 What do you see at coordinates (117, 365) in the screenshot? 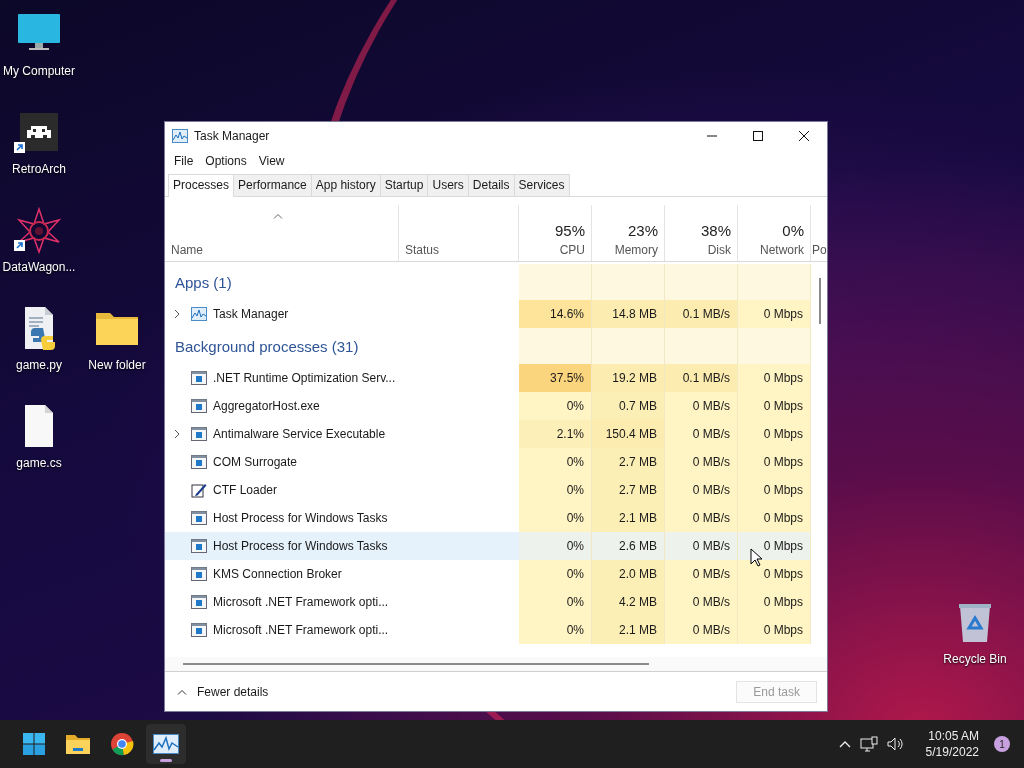
I see `desktop-icon-label: New folder` at bounding box center [117, 365].